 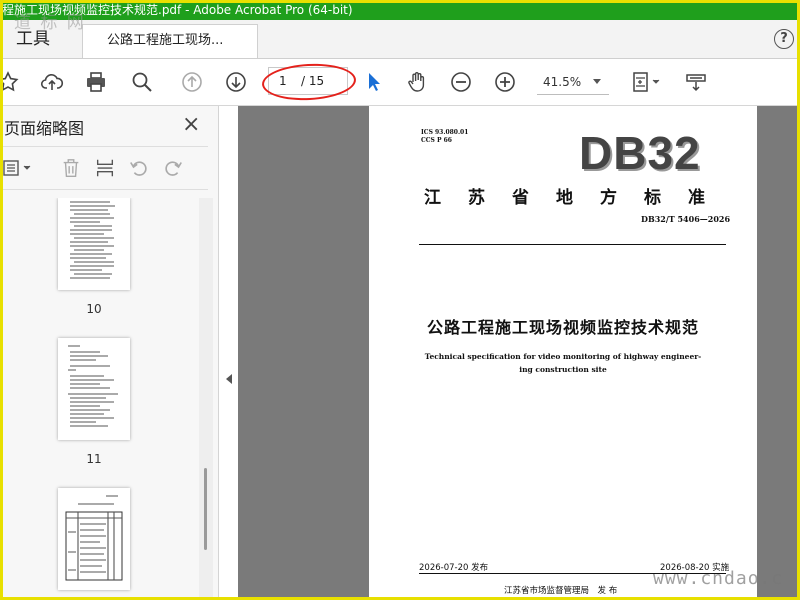 I want to click on upload-icon, so click(x=52, y=82).